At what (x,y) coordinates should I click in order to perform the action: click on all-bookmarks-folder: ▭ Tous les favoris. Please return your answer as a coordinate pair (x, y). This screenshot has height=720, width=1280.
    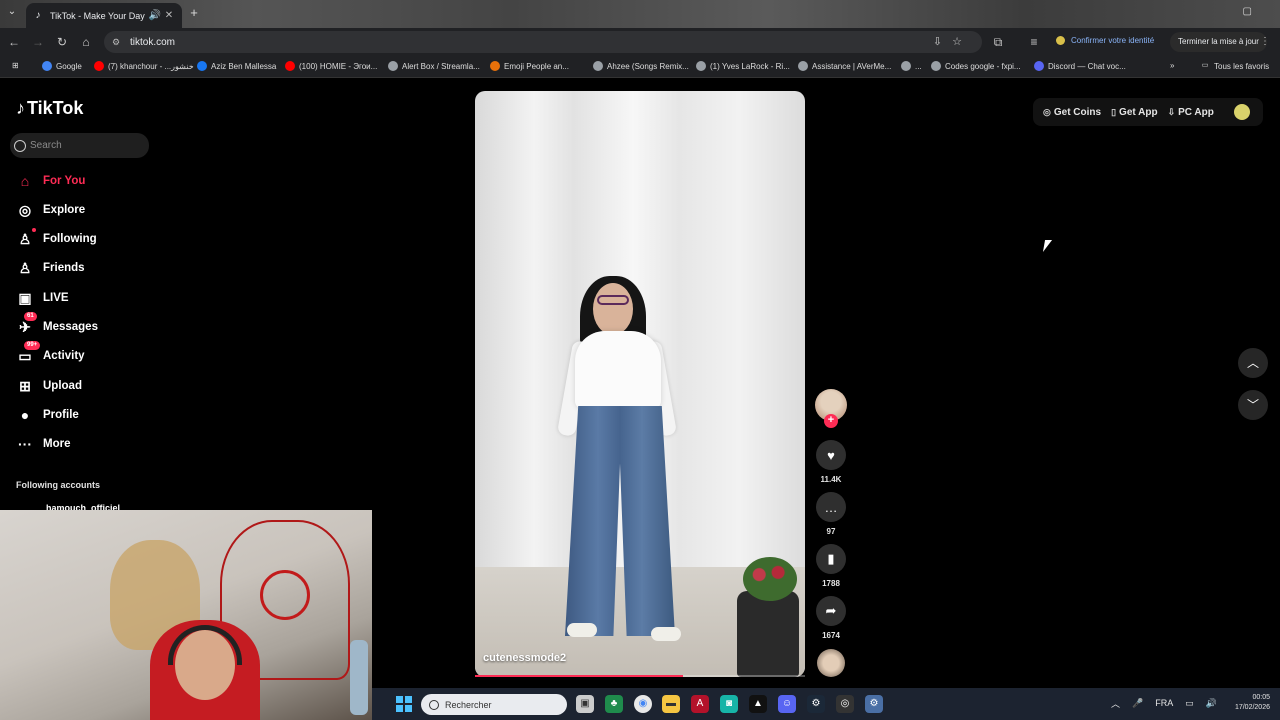
    Looking at the image, I should click on (1234, 66).